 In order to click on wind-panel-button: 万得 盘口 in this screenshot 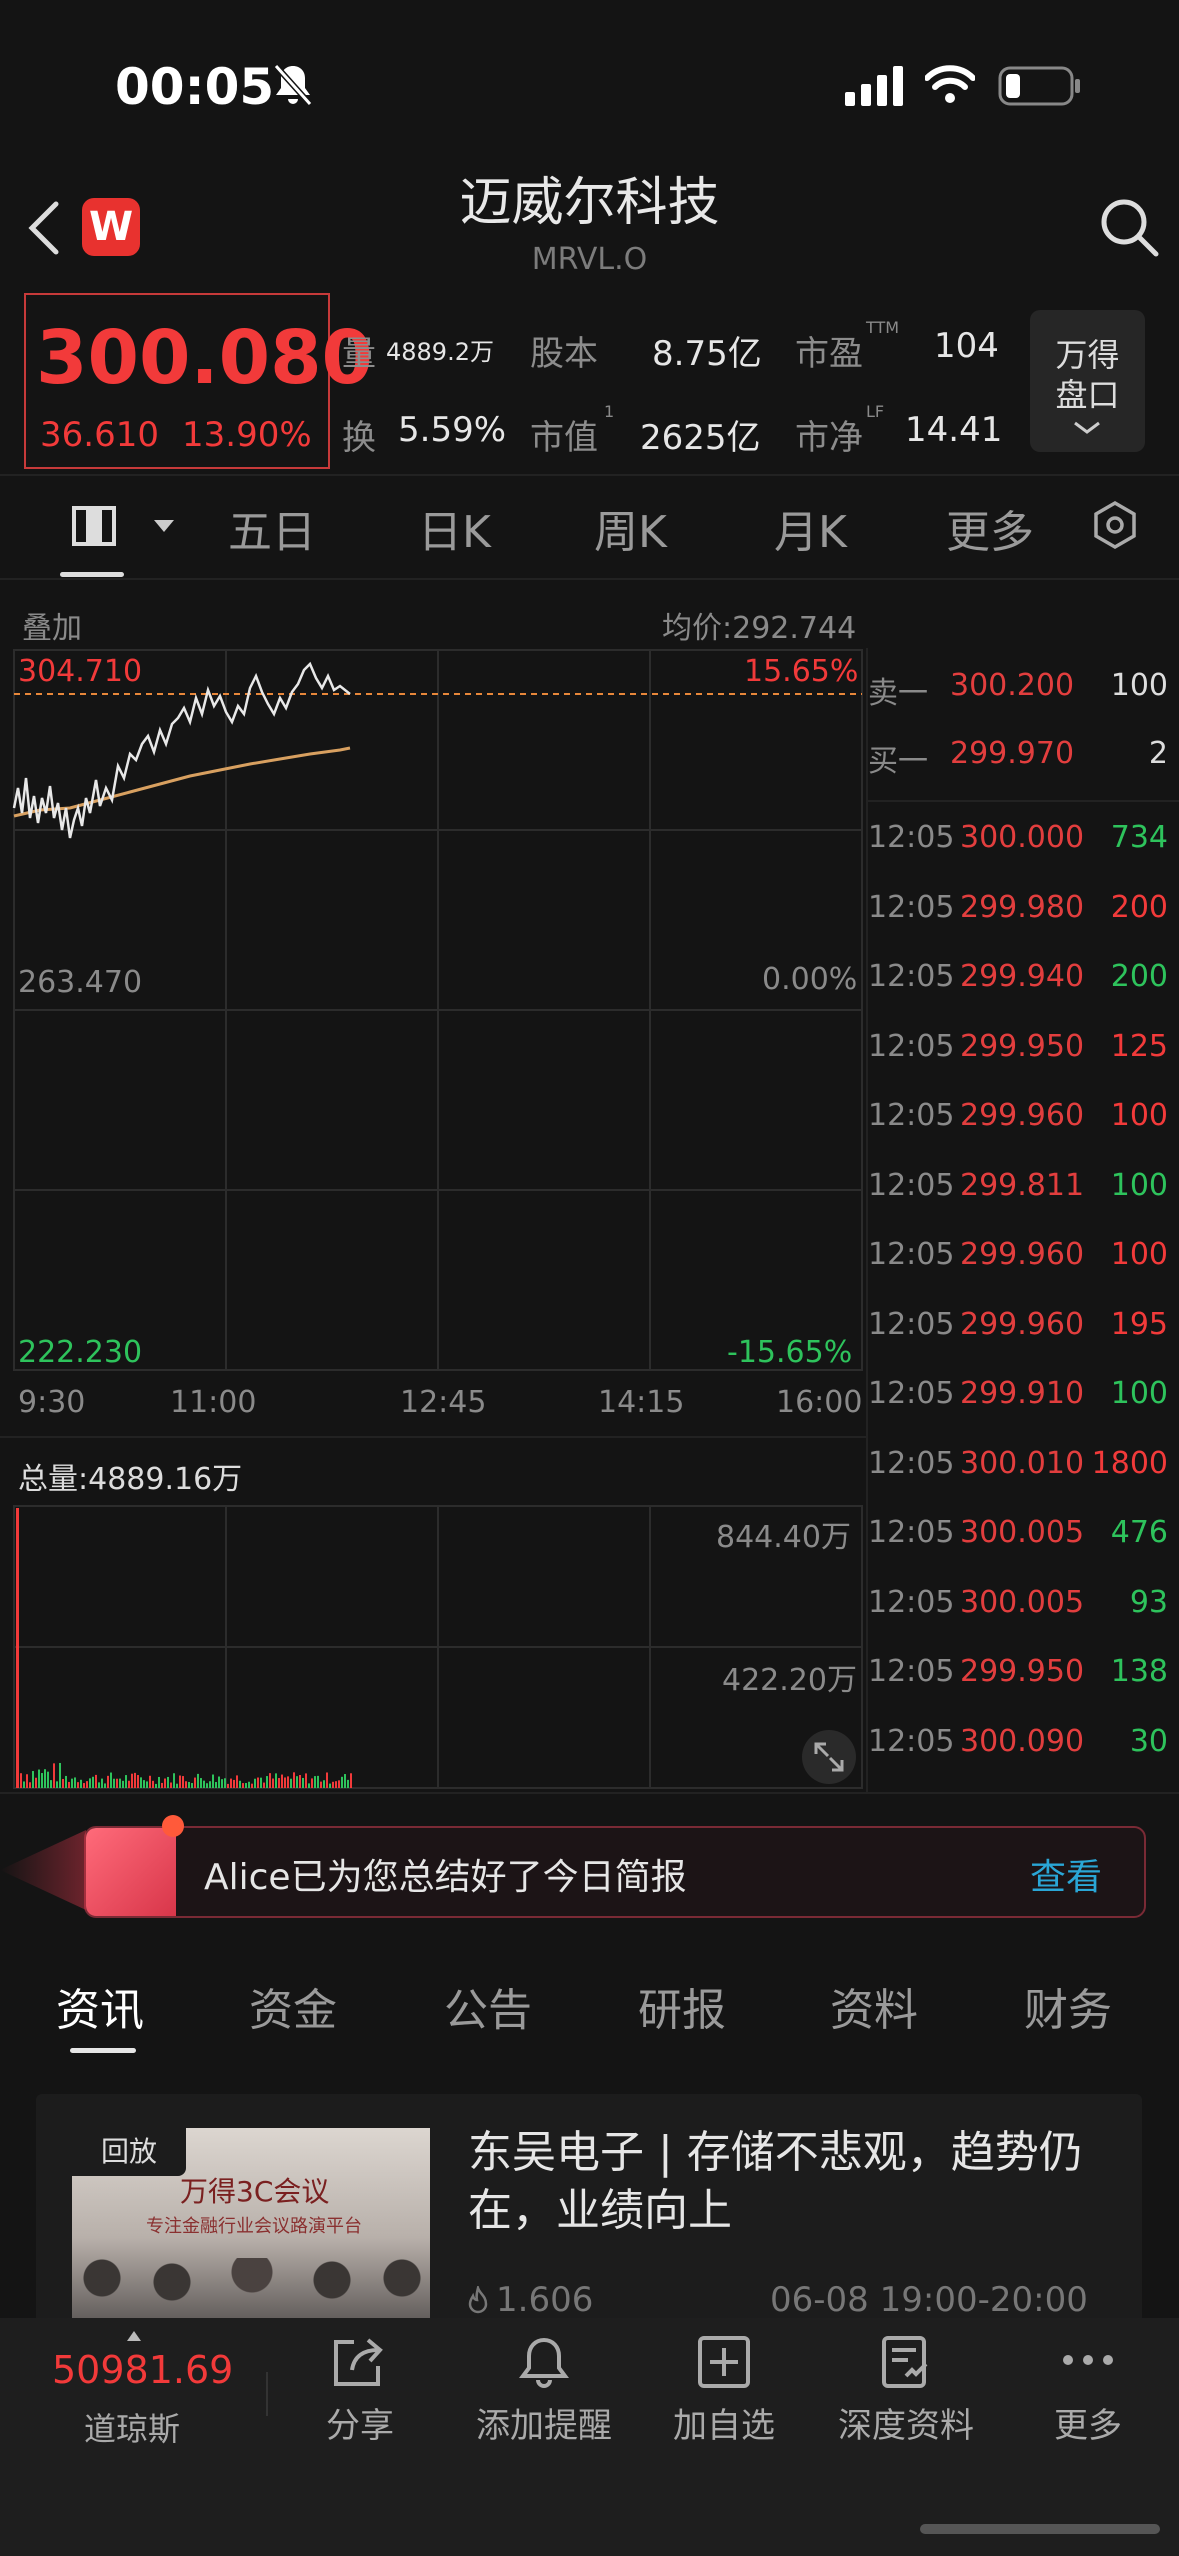, I will do `click(1087, 381)`.